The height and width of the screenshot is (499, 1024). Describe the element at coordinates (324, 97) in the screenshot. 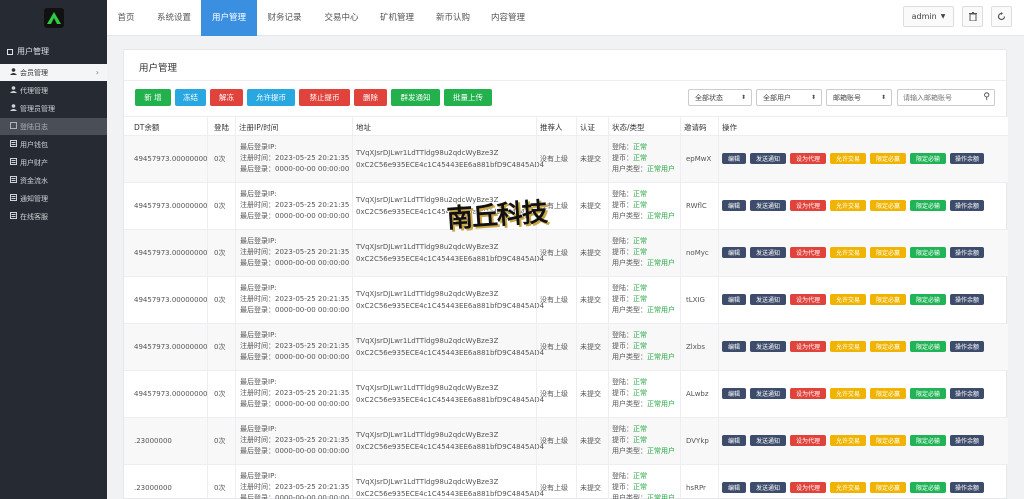

I see `forbid-withdraw-button: 禁止提币` at that location.